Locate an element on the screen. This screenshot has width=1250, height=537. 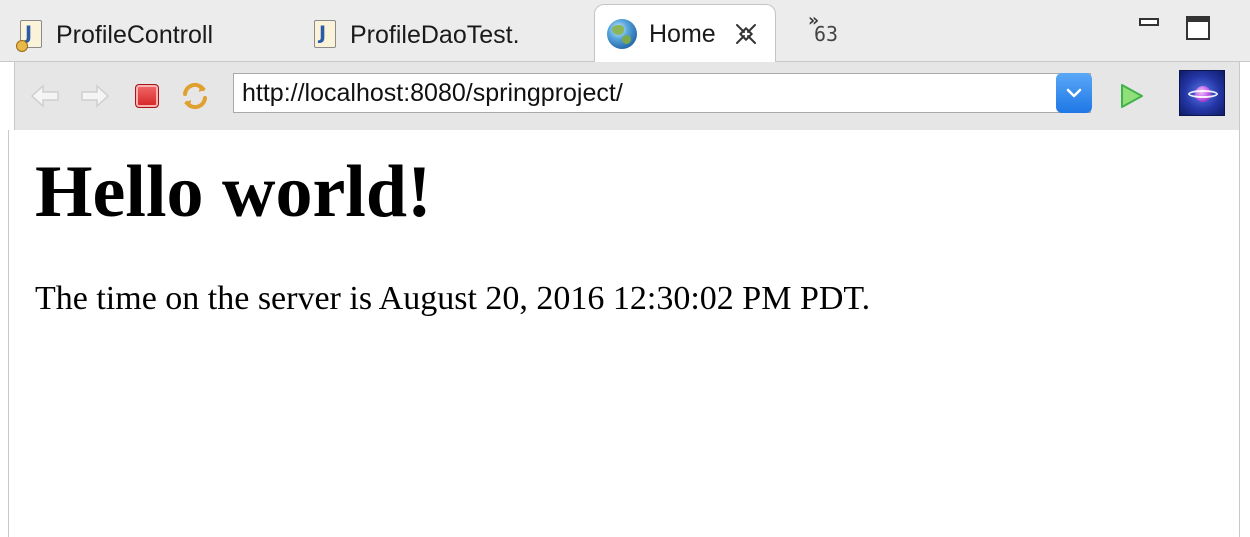
refresh-button is located at coordinates (195, 96).